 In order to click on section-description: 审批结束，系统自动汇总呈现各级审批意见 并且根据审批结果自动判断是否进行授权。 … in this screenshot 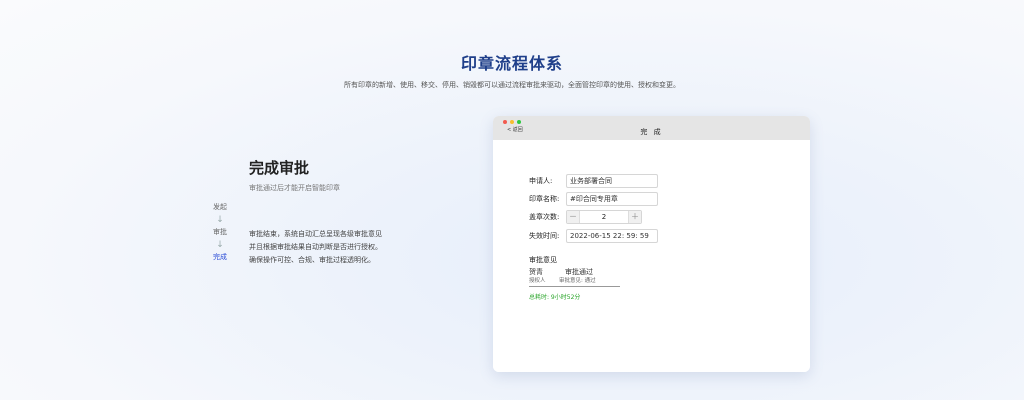, I will do `click(315, 247)`.